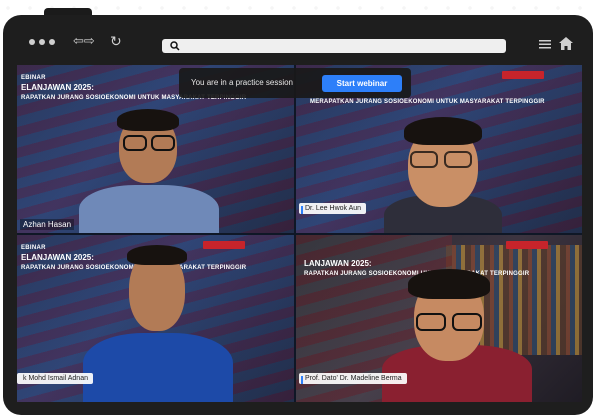  I want to click on practice-session-message: You are in a practice session, so click(242, 82).